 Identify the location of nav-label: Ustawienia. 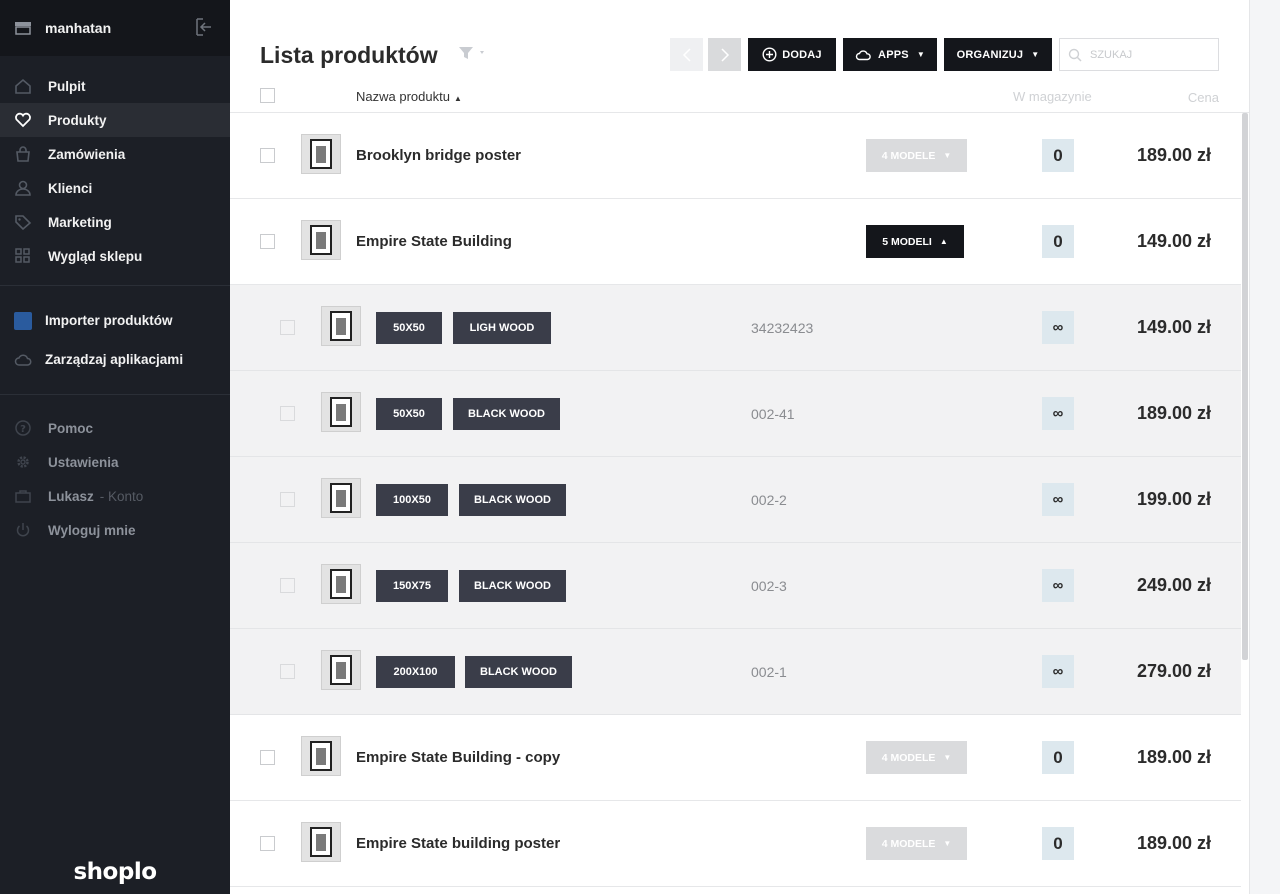
(83, 462).